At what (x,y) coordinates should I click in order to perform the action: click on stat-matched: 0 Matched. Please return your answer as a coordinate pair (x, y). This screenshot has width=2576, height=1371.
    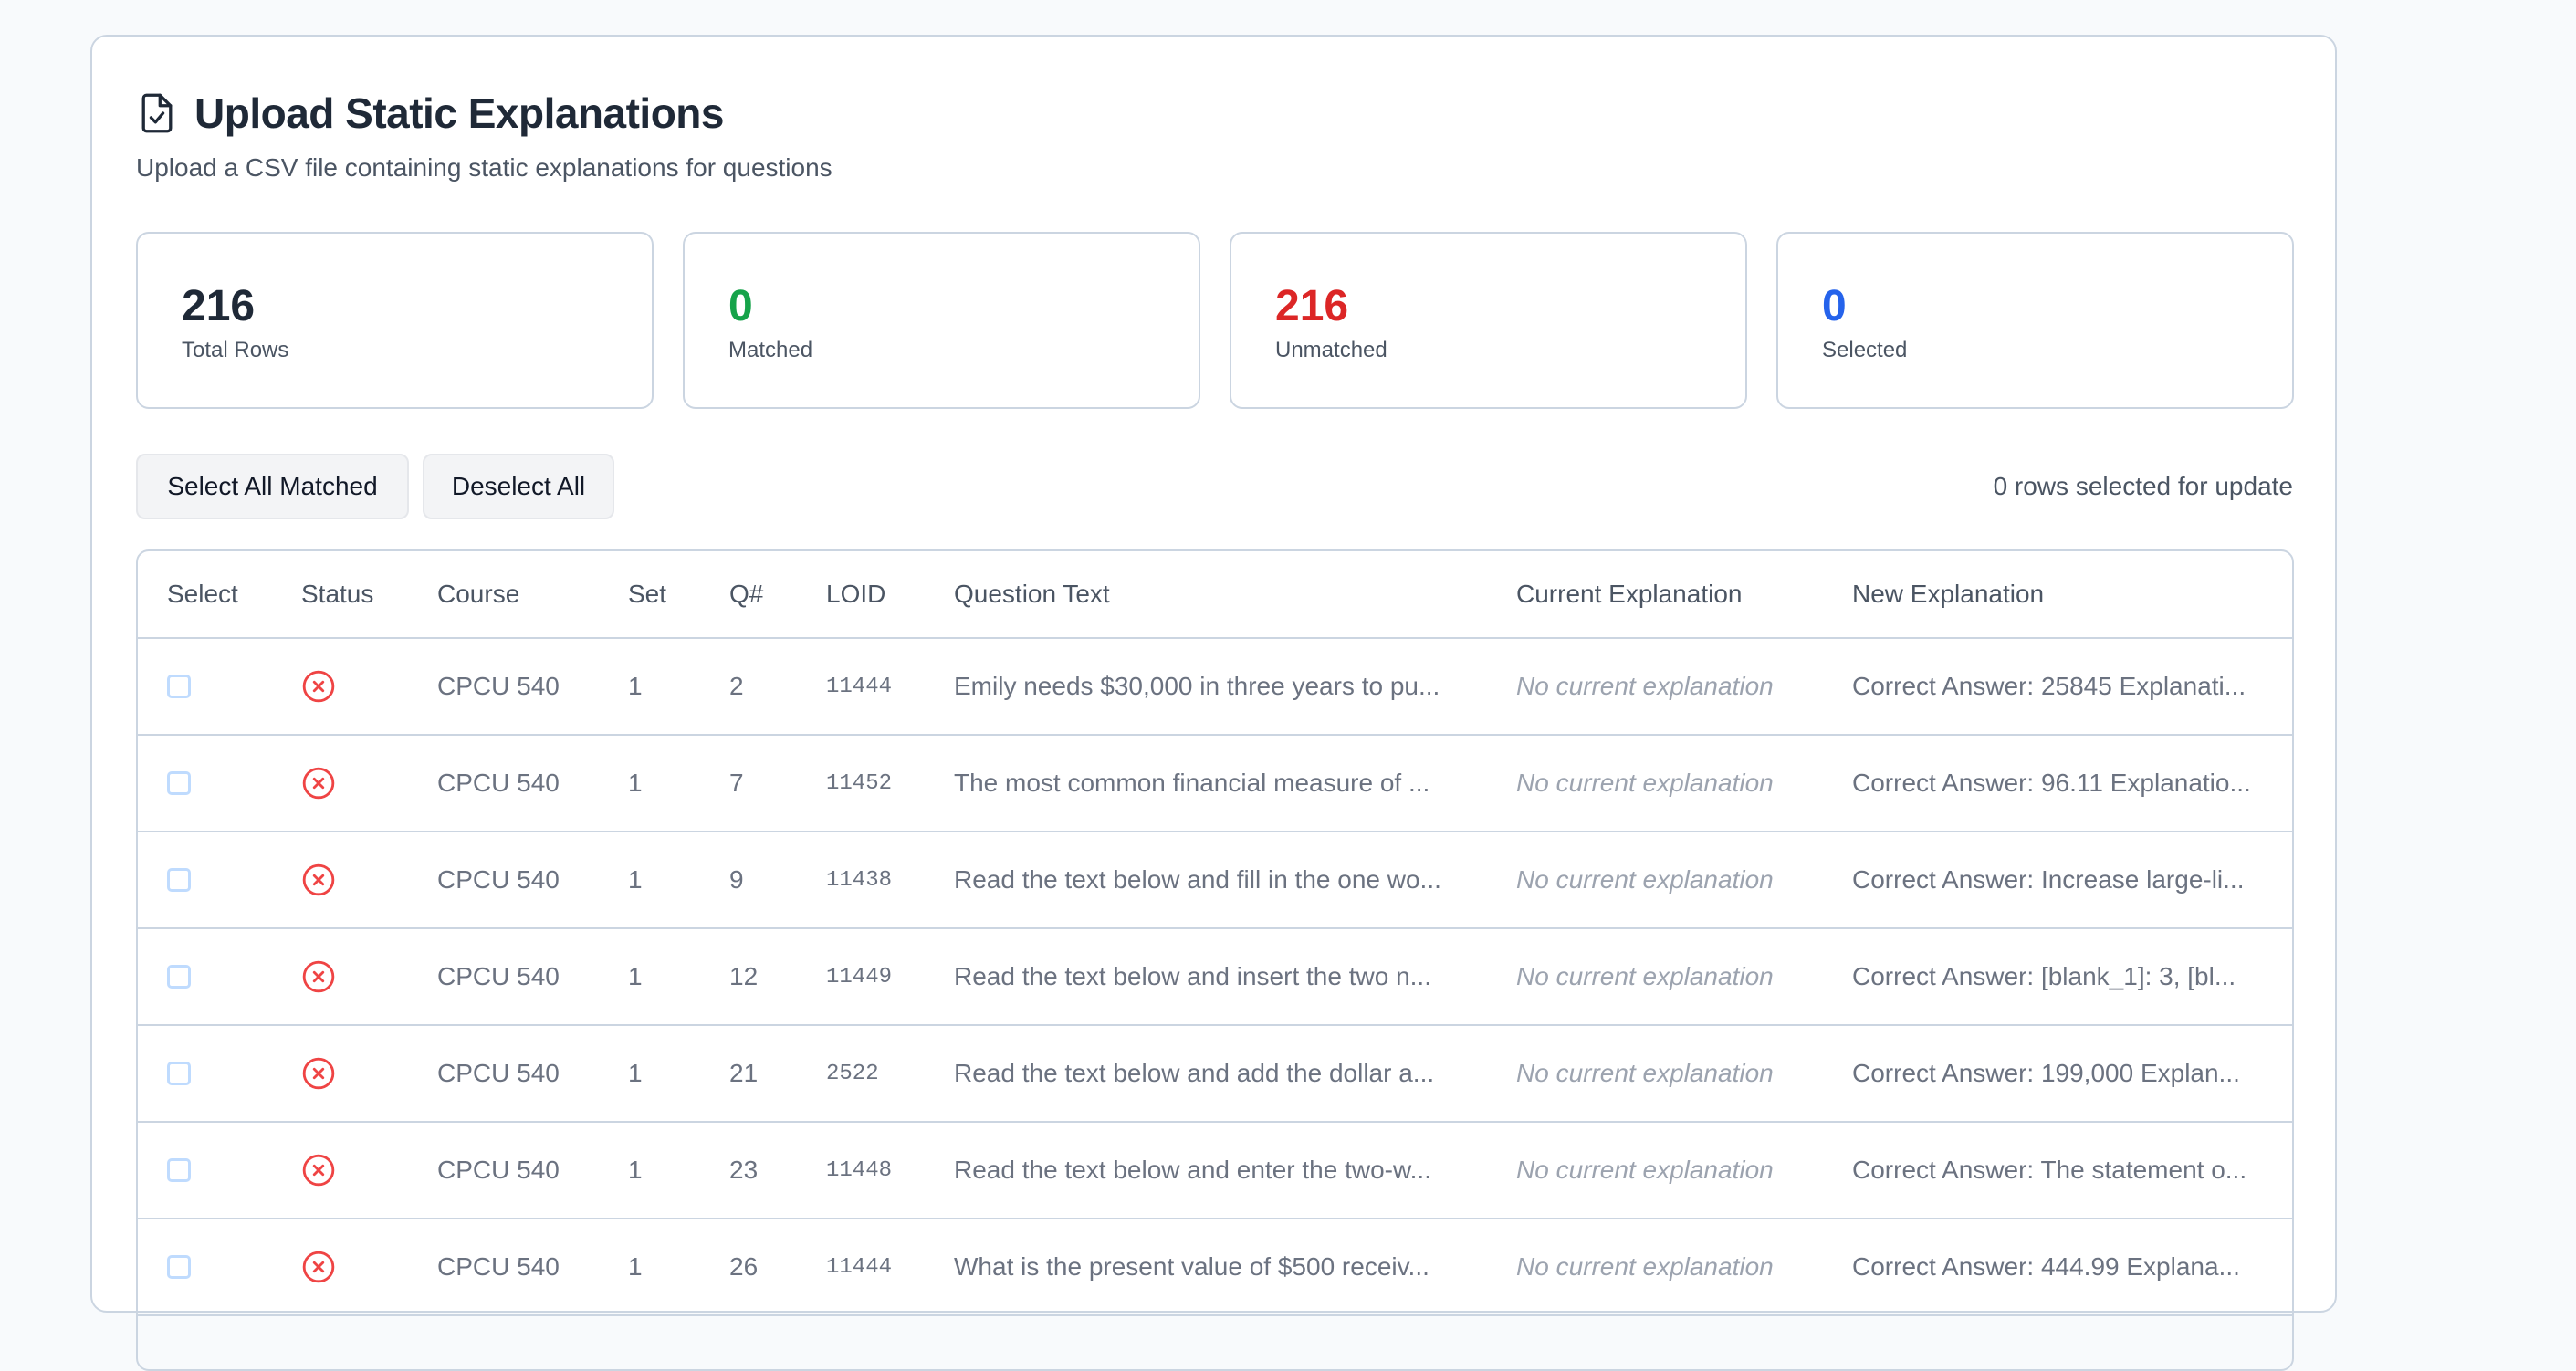
    Looking at the image, I should click on (941, 320).